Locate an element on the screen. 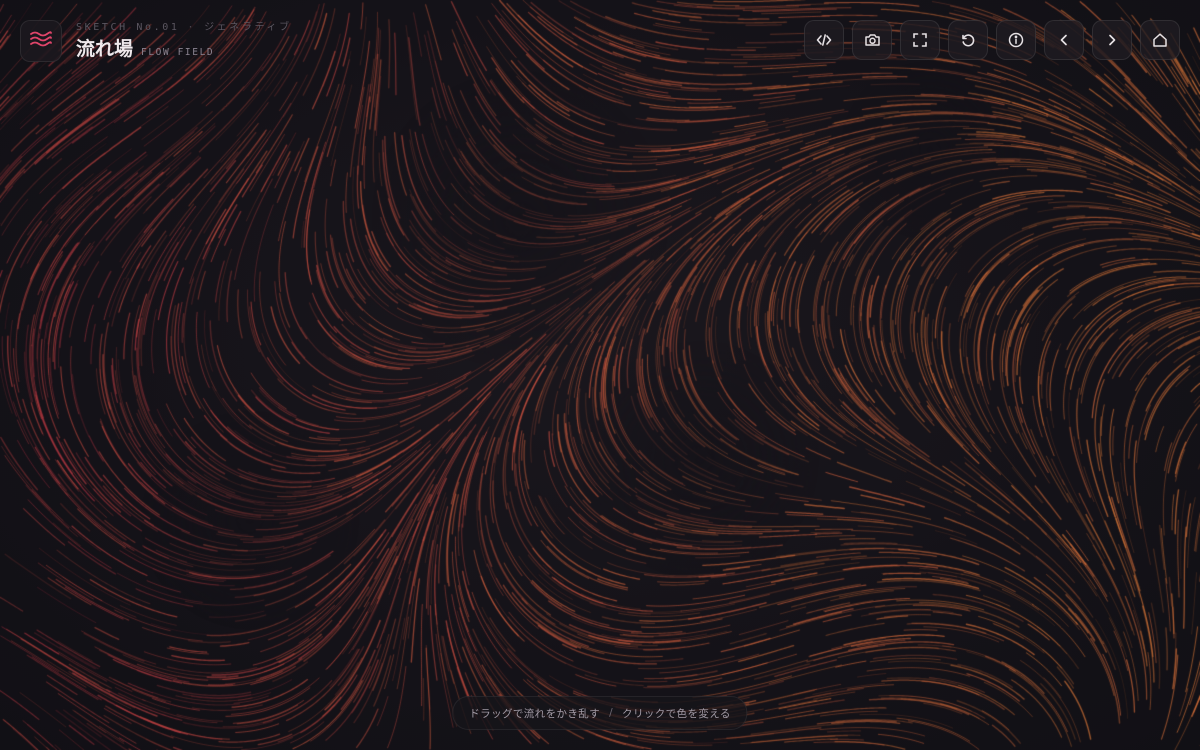 The width and height of the screenshot is (1200, 750). hint-click: クリックで色を変える is located at coordinates (676, 713).